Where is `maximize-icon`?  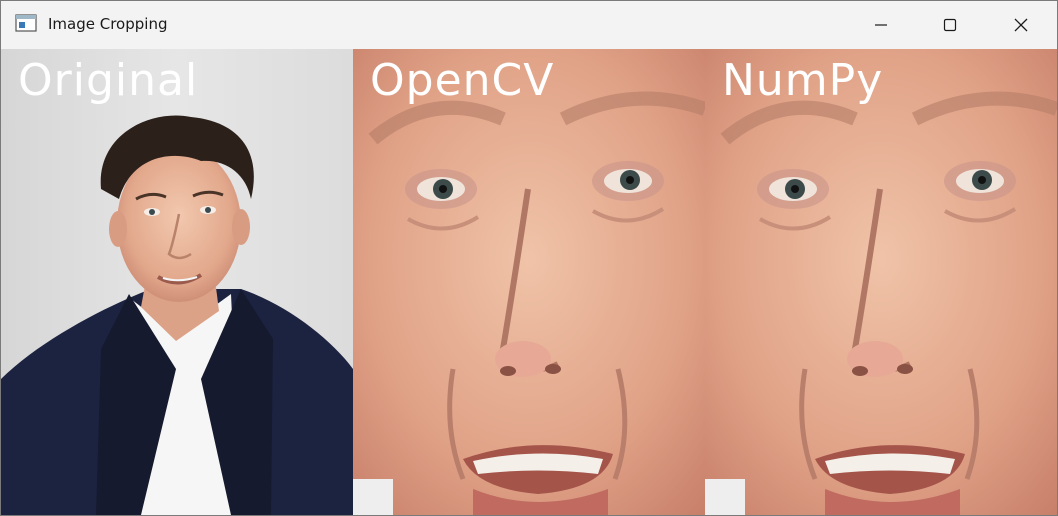 maximize-icon is located at coordinates (950, 25).